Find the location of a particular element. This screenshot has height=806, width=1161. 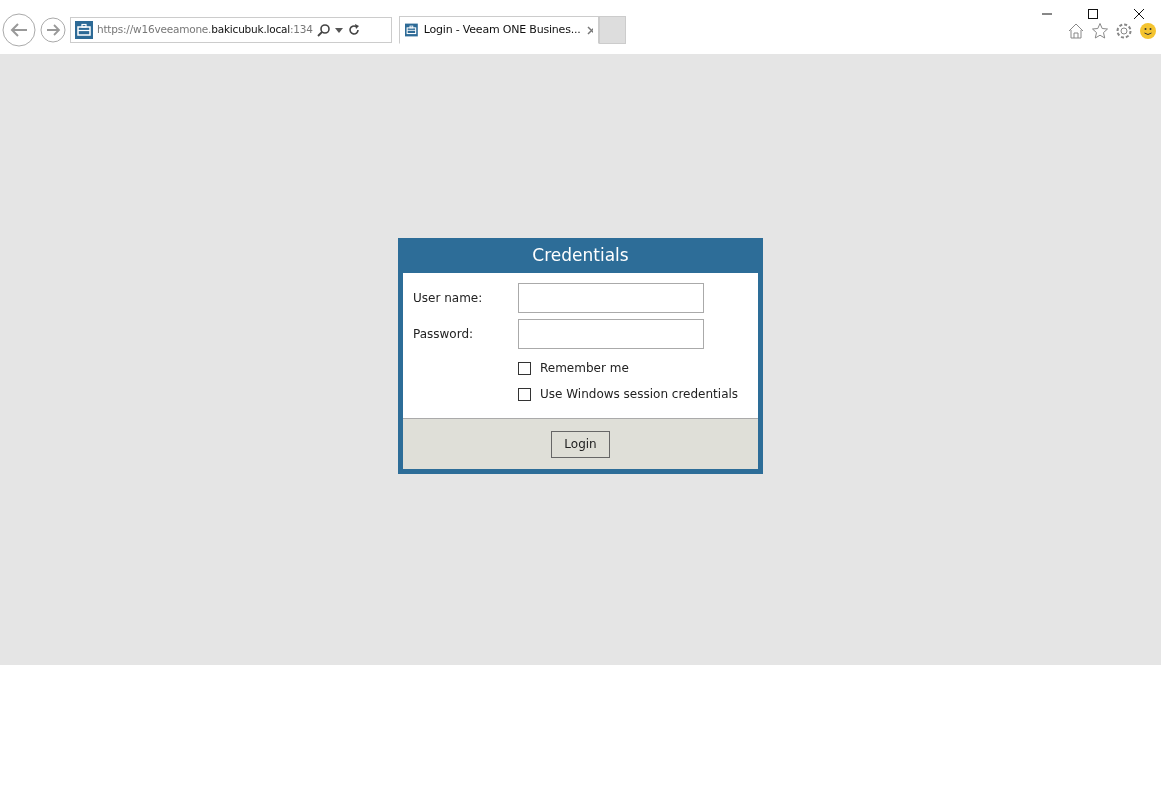

close-tab-icon is located at coordinates (589, 30).